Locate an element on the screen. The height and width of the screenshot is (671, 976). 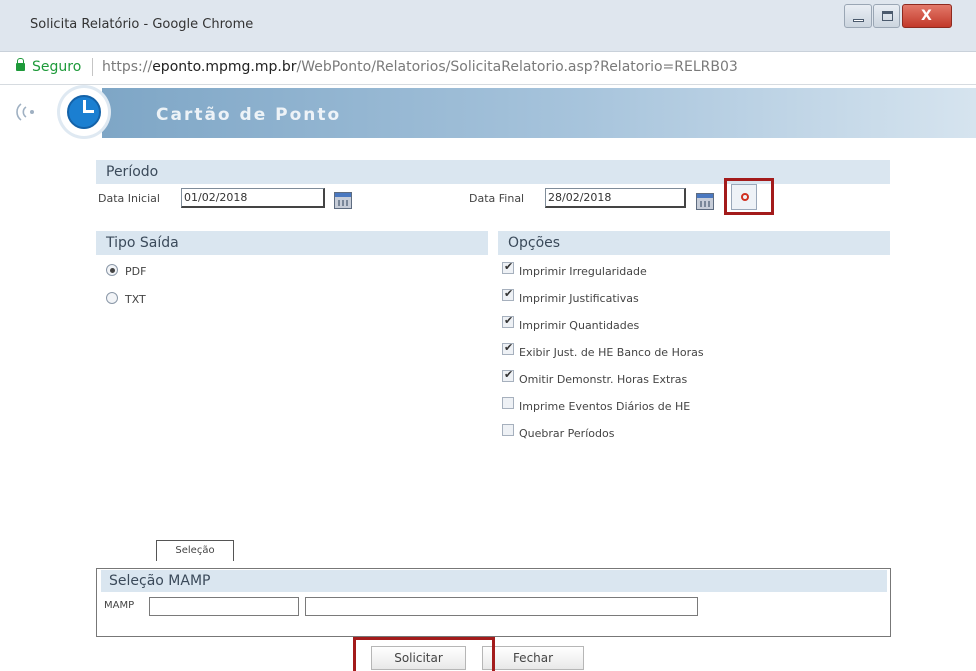
mamp-name-input is located at coordinates (501, 606).